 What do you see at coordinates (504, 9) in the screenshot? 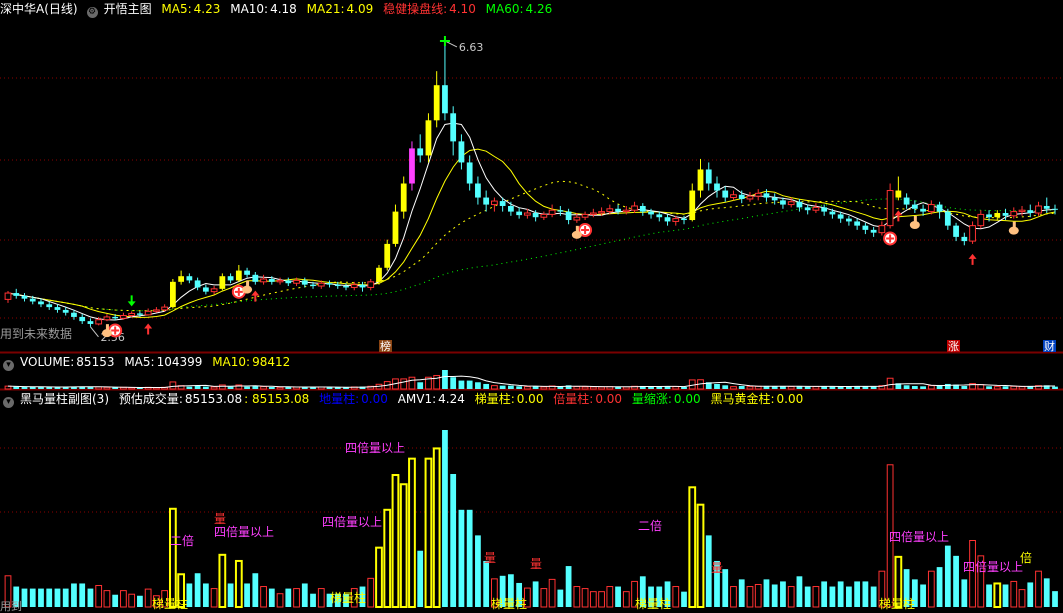
I see `ma60-label: MA60:` at bounding box center [504, 9].